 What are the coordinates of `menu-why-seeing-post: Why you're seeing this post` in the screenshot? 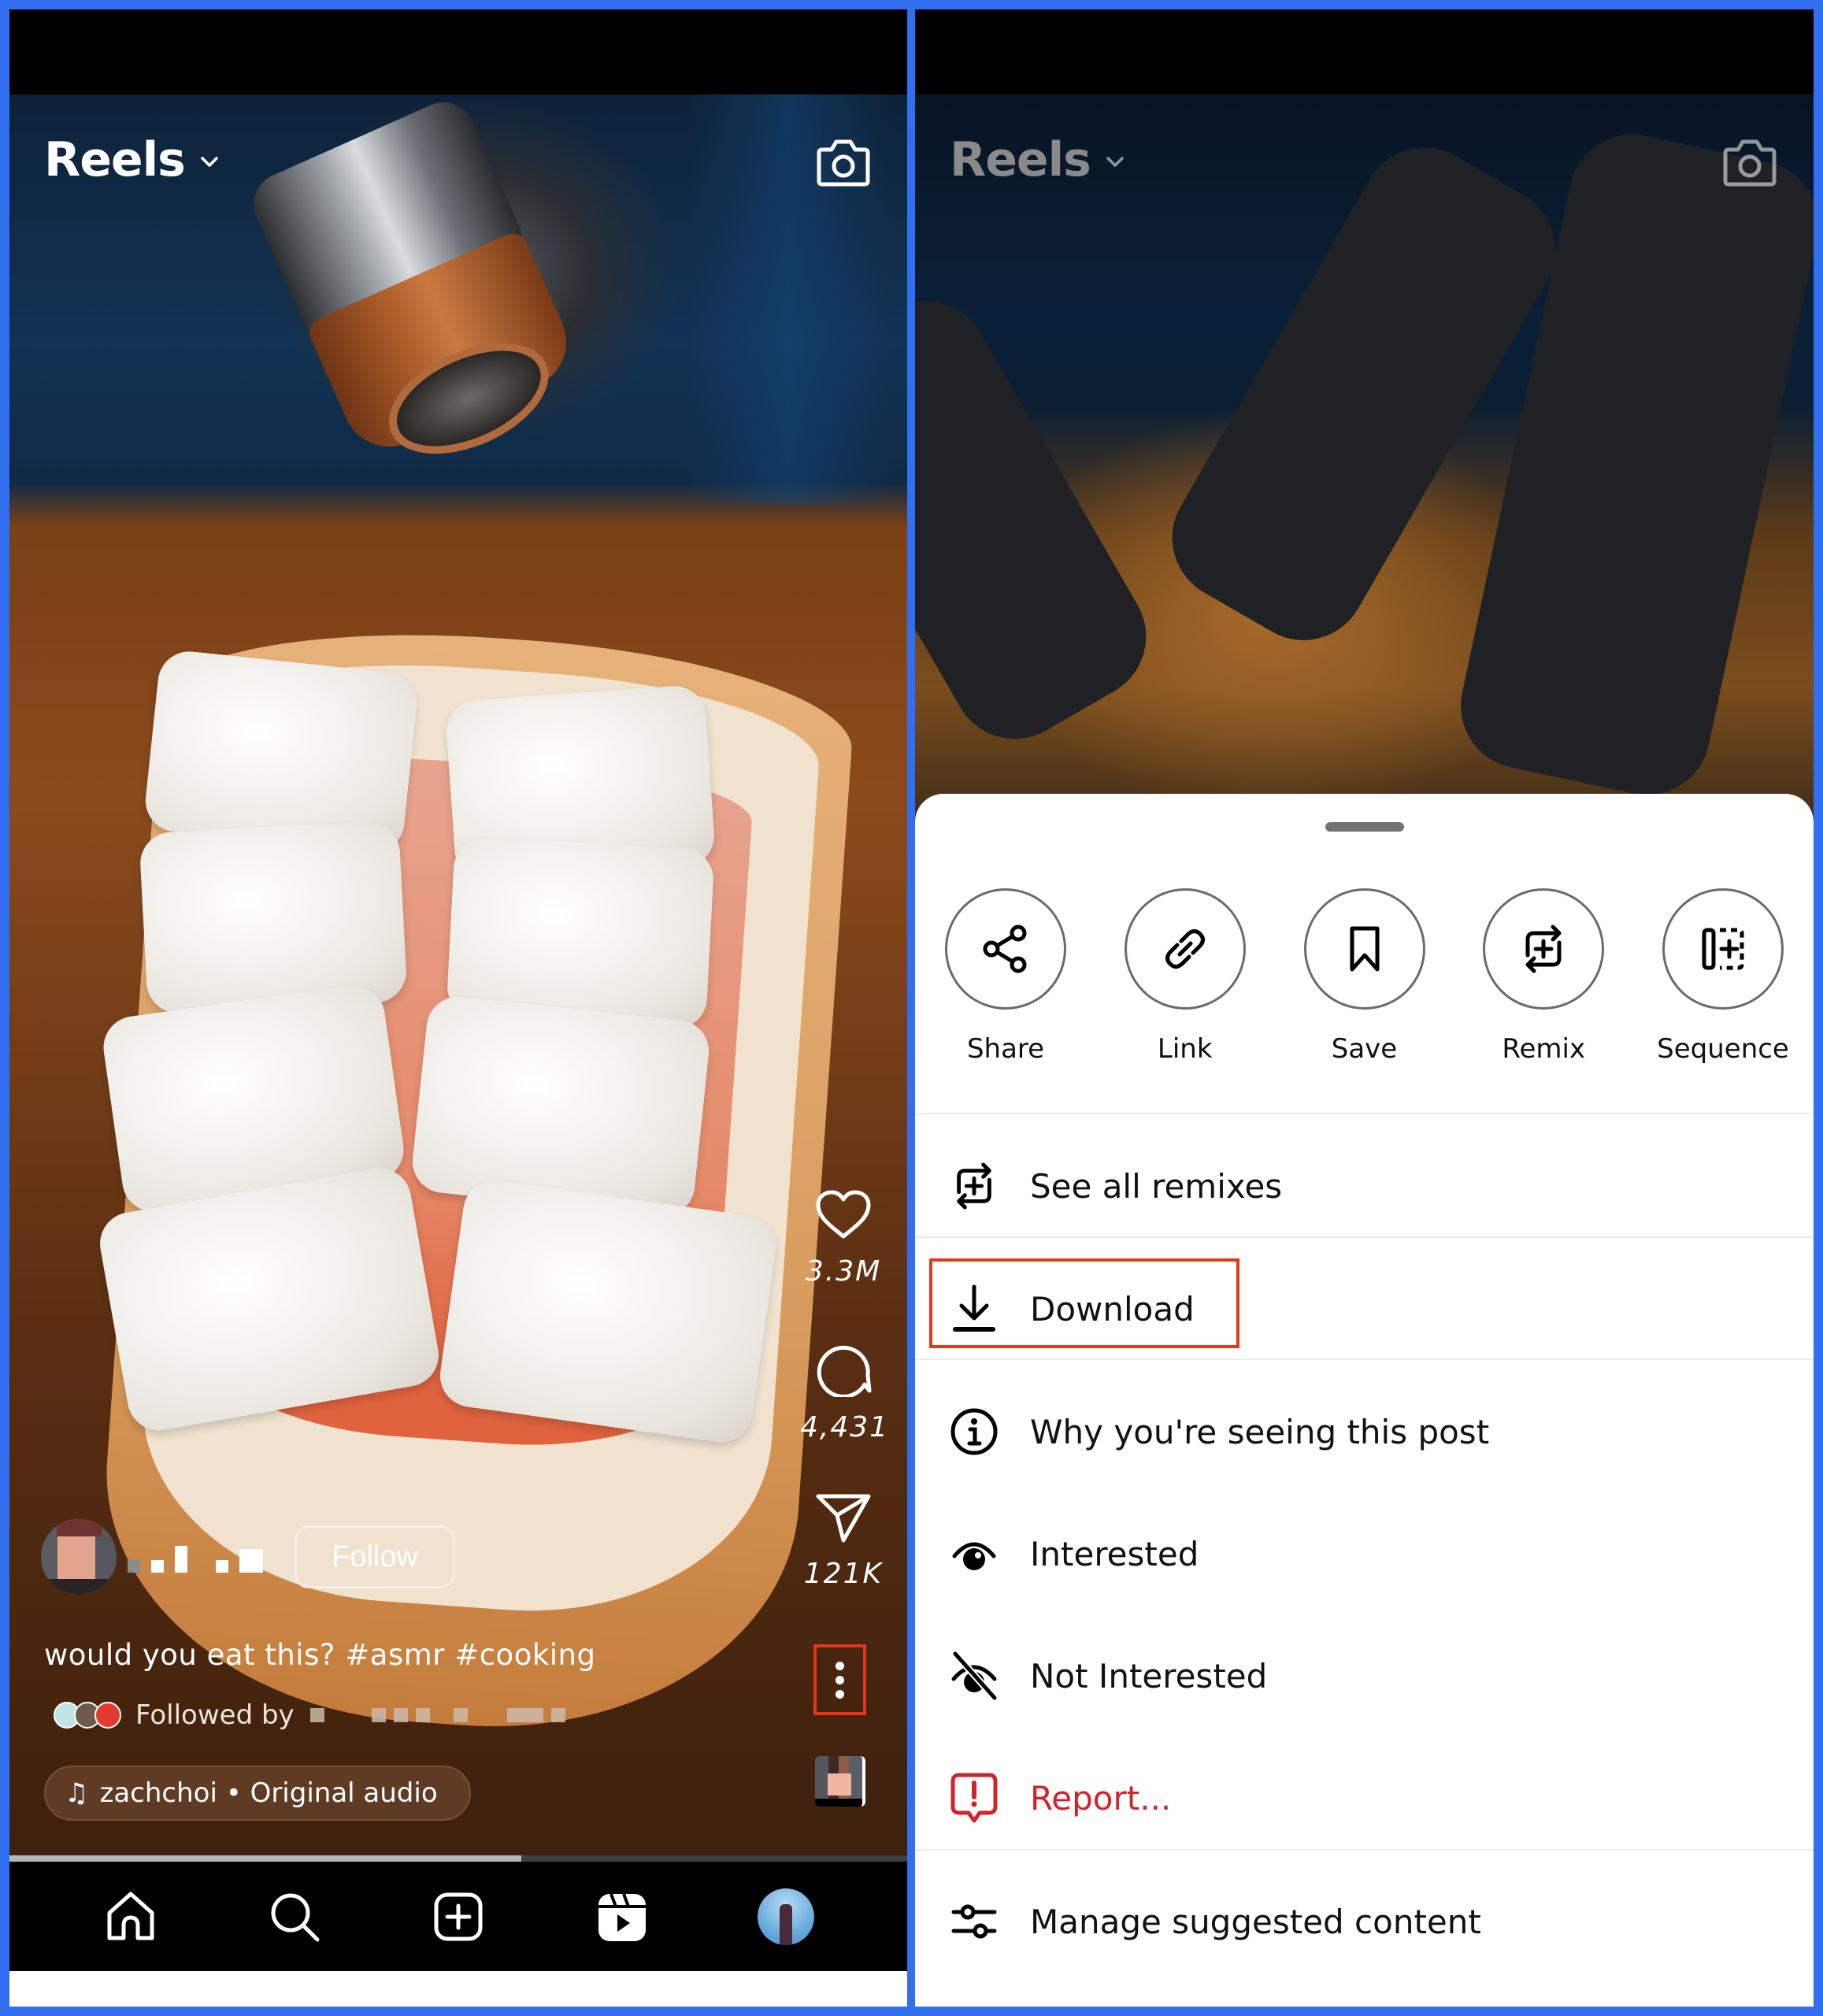 It's located at (1364, 1431).